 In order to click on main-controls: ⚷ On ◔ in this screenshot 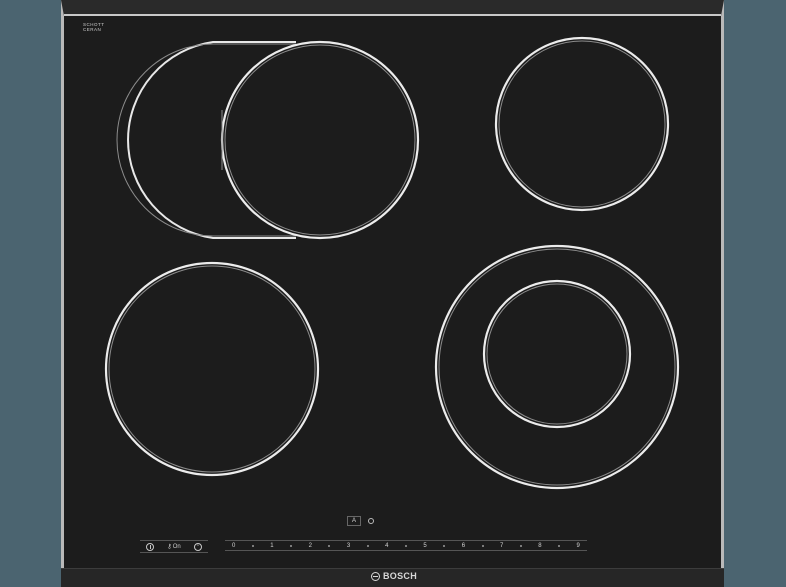, I will do `click(174, 546)`.